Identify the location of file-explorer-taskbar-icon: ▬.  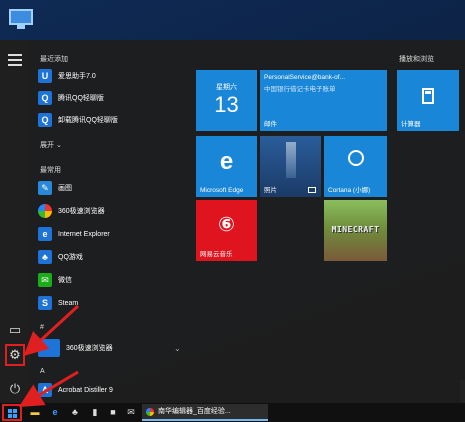
(35, 412).